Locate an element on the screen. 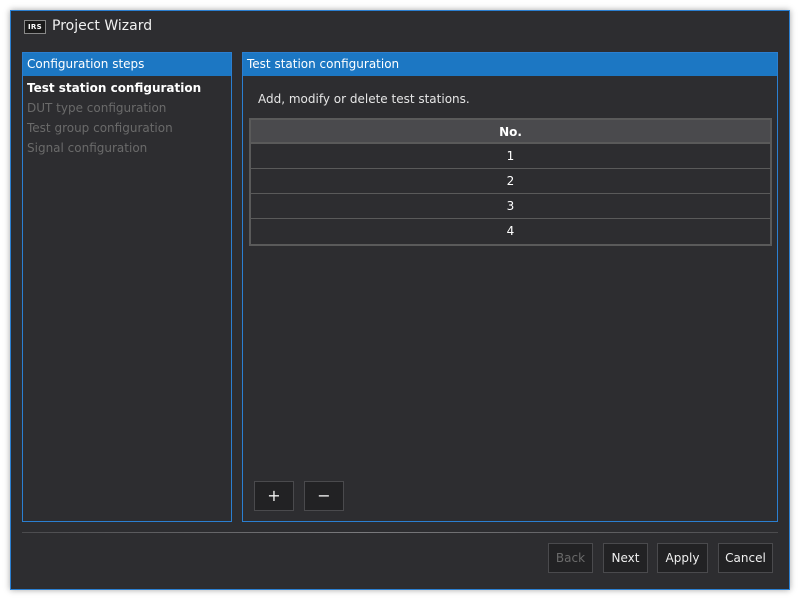 Image resolution: width=800 pixels, height=600 pixels. test-stations-table: No. 1 2 3 4 is located at coordinates (510, 182).